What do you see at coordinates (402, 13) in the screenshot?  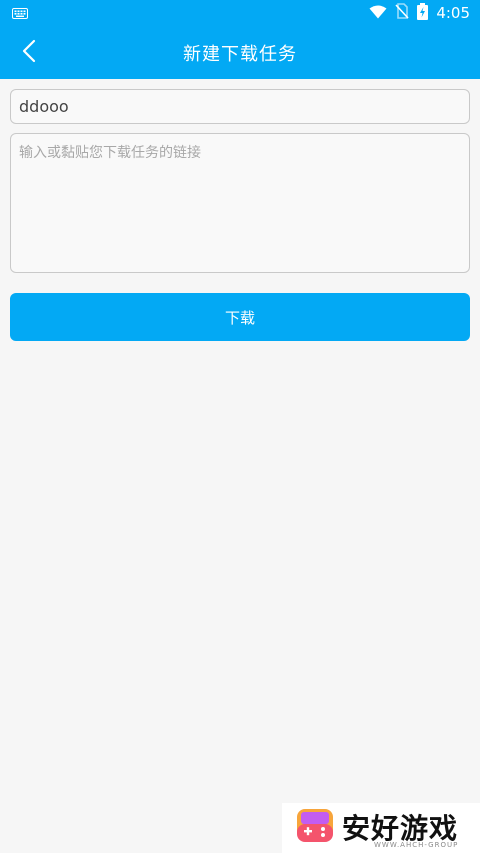 I see `no-sim-icon` at bounding box center [402, 13].